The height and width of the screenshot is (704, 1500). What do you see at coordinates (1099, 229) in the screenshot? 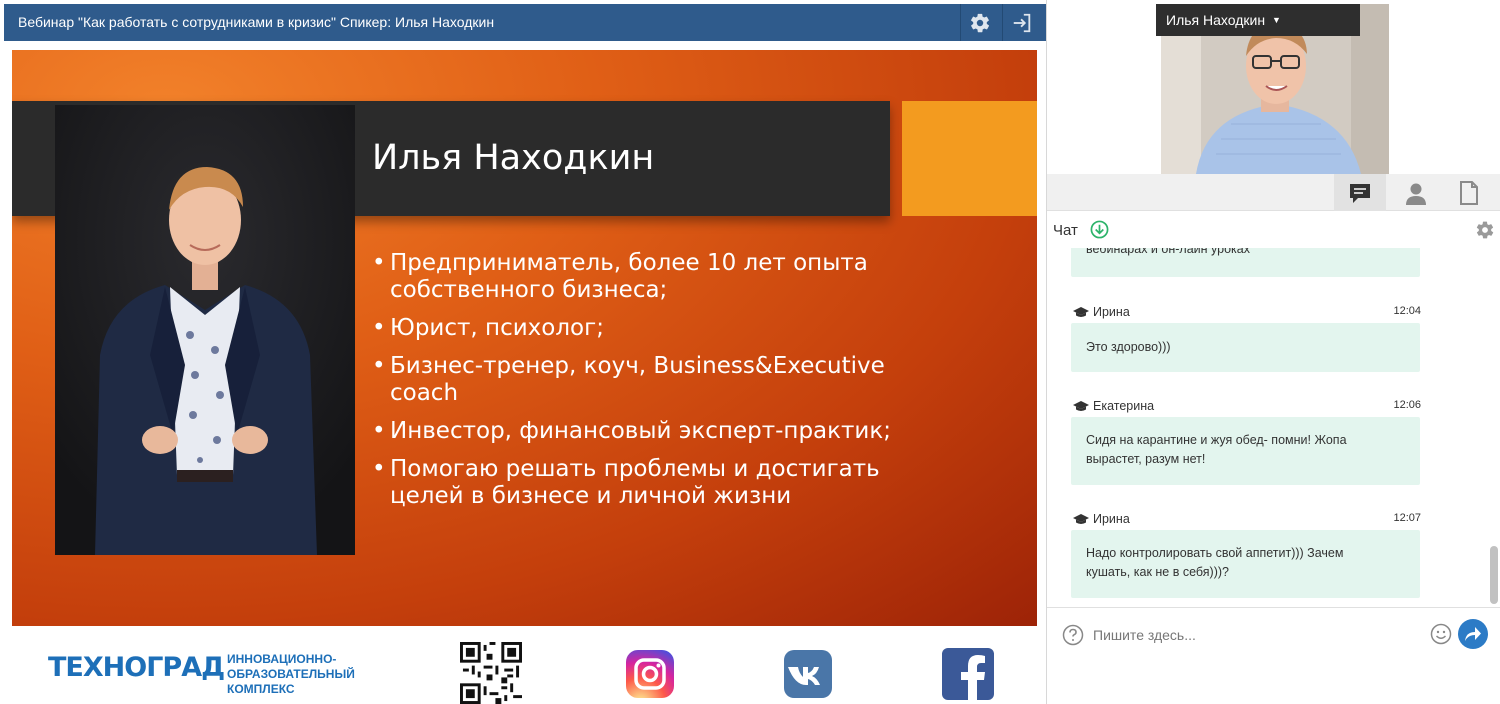
I see `download-icon` at bounding box center [1099, 229].